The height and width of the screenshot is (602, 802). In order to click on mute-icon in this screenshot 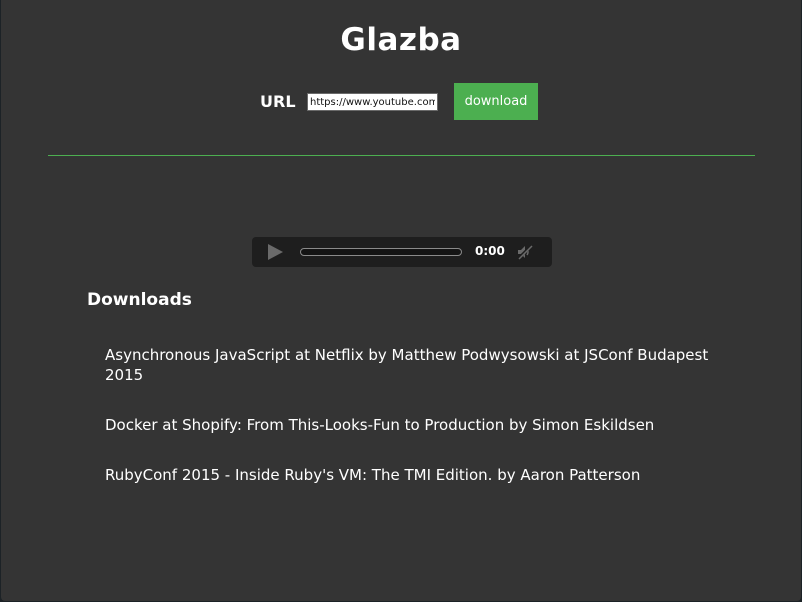, I will do `click(525, 252)`.